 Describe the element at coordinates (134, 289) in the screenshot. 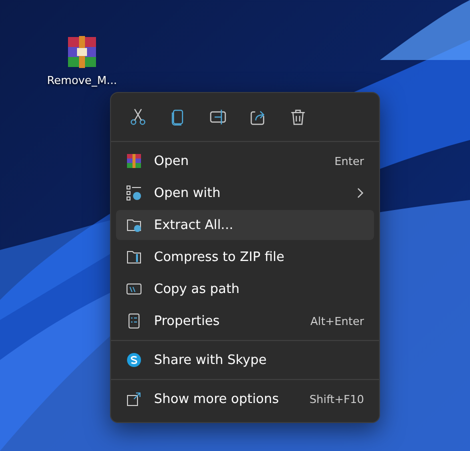

I see `path-icon` at that location.